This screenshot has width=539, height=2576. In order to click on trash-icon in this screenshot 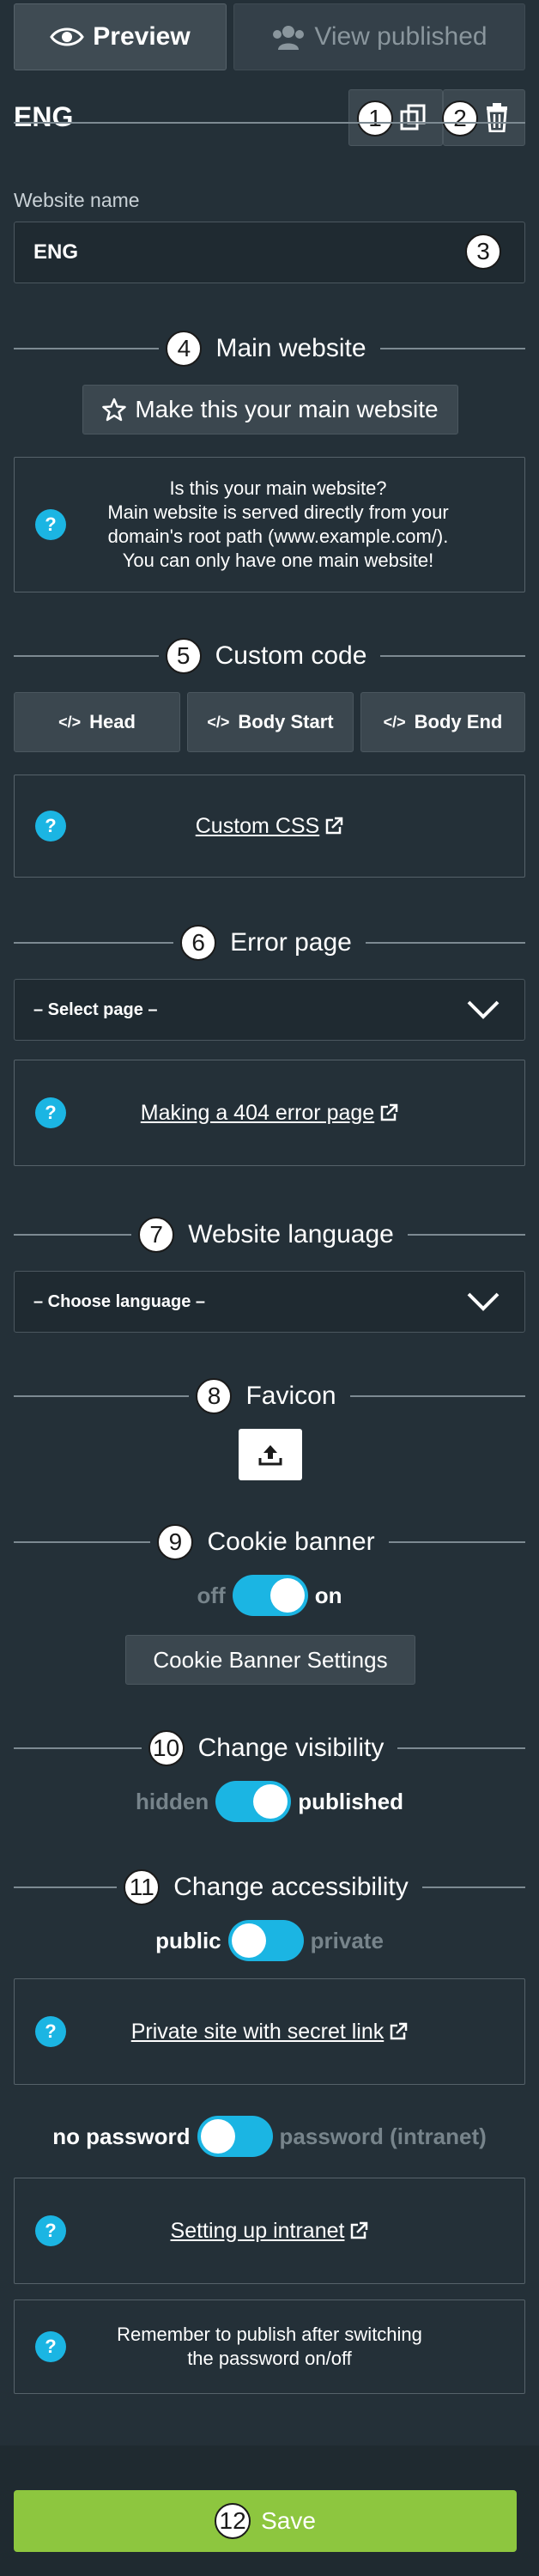, I will do `click(497, 117)`.